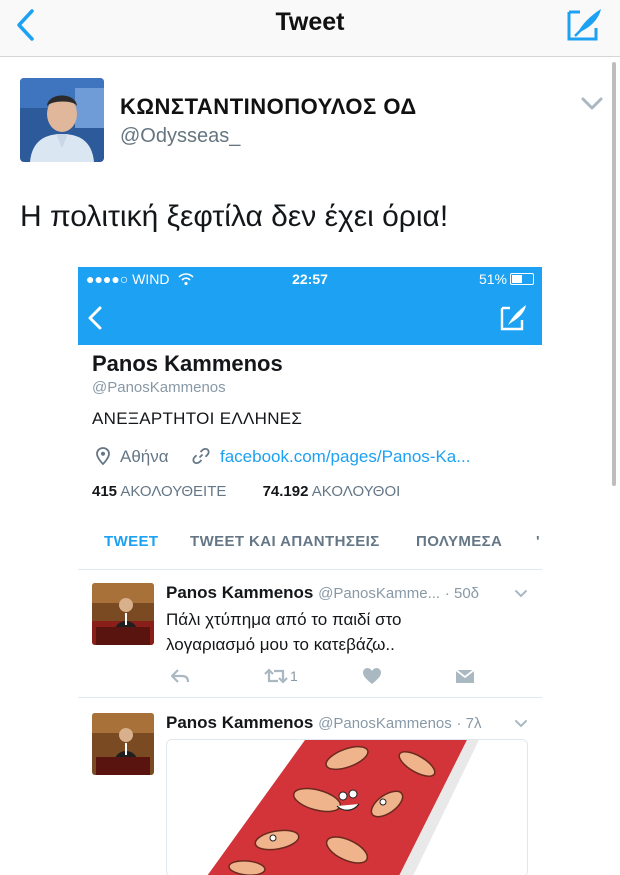  I want to click on tweet-time: · 7λ, so click(469, 723).